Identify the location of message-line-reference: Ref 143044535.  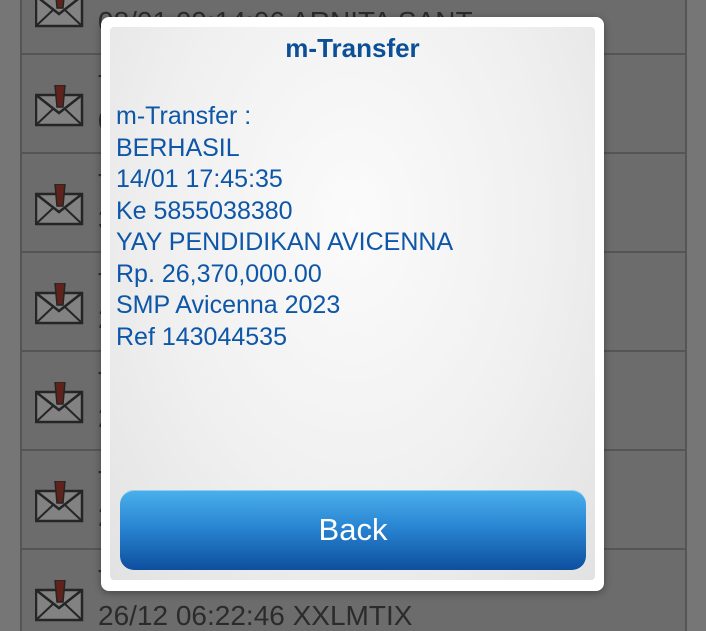
(201, 336).